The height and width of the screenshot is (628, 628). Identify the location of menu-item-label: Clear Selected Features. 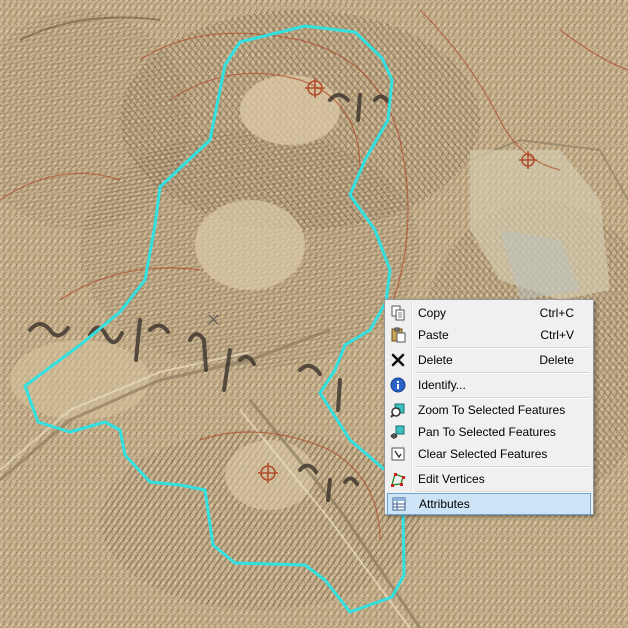
(483, 454).